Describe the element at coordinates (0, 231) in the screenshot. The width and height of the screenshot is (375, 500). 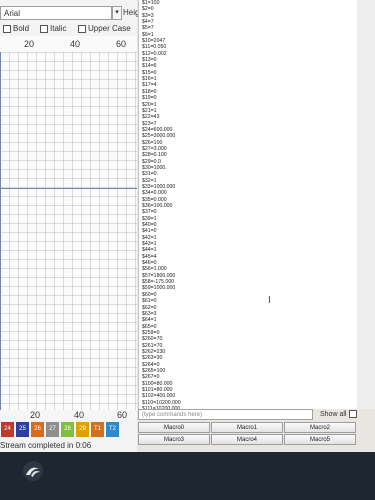
I see `y-axis-line` at that location.